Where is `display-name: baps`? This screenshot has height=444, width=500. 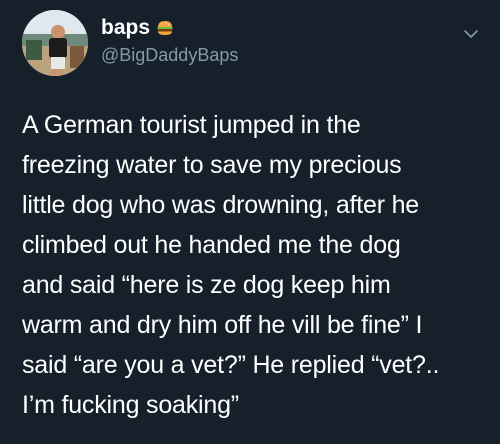 display-name: baps is located at coordinates (125, 28).